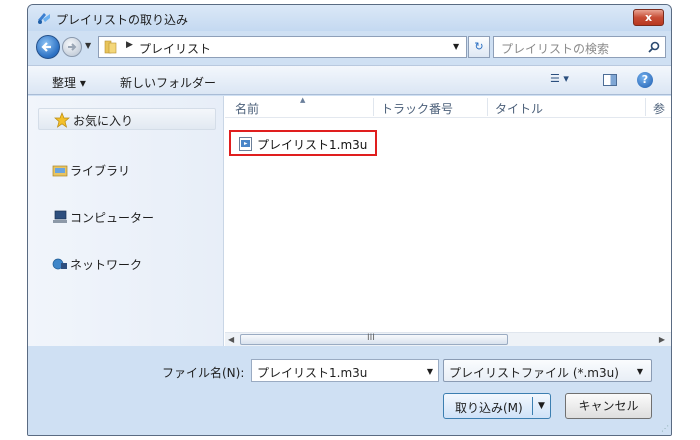  Describe the element at coordinates (659, 108) in the screenshot. I see `column-contributing: 参` at that location.